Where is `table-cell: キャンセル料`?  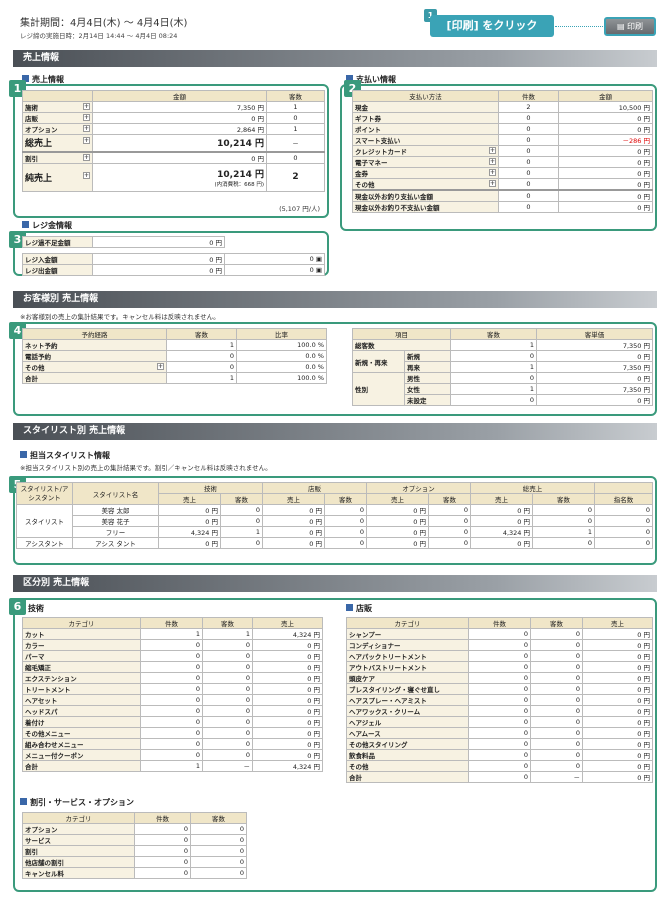 table-cell: キャンセル料 is located at coordinates (78, 873).